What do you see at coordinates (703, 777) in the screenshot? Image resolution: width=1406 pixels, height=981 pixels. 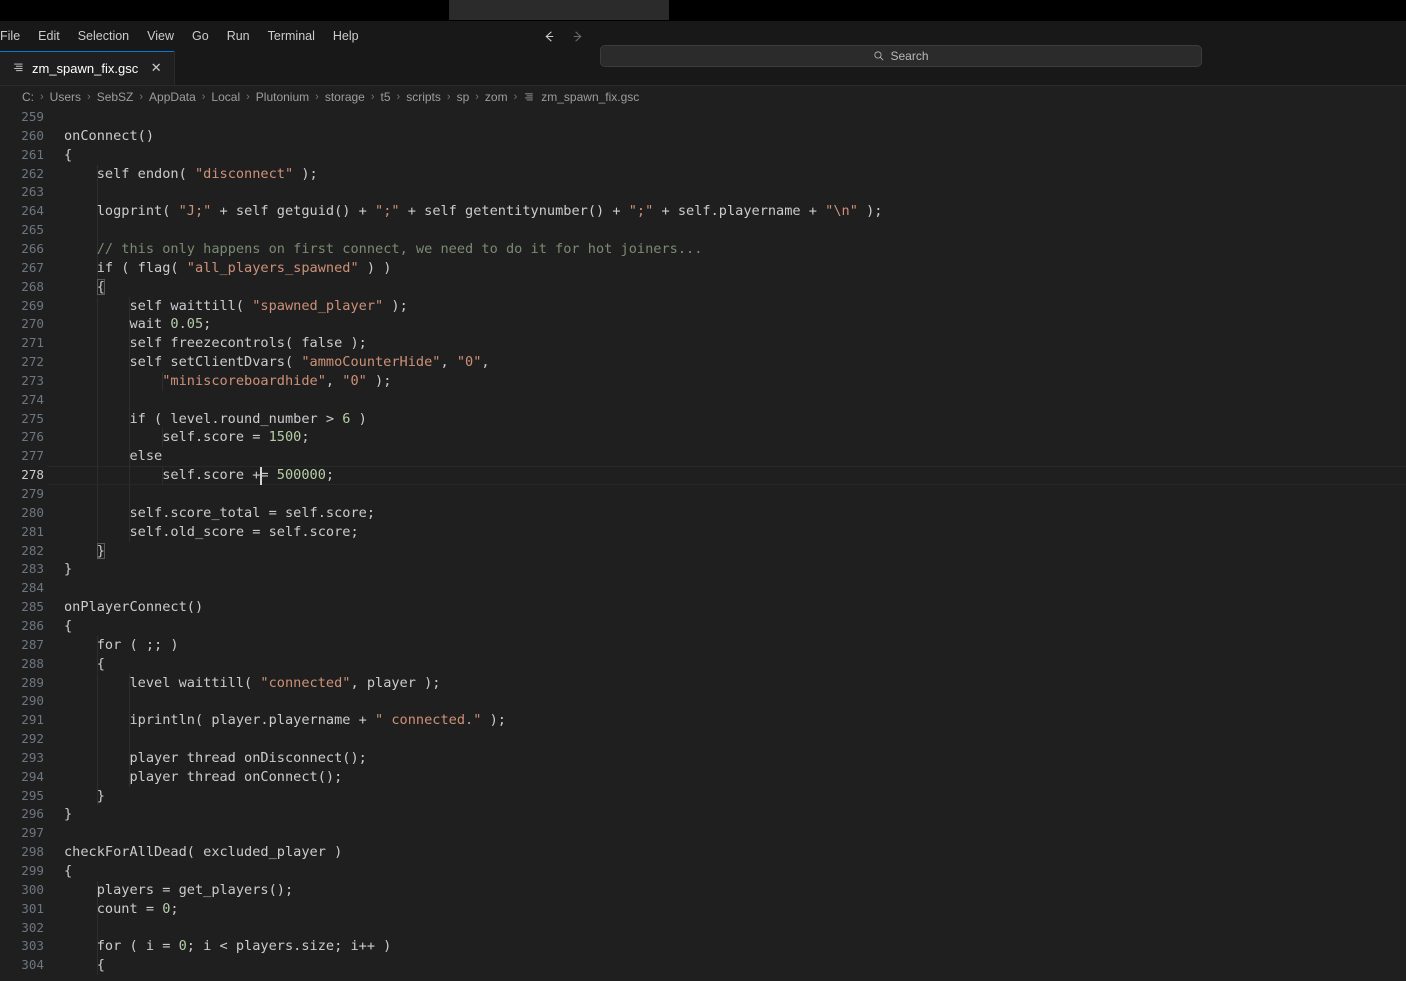 I see `code-line: 294 player thread onConnect();` at bounding box center [703, 777].